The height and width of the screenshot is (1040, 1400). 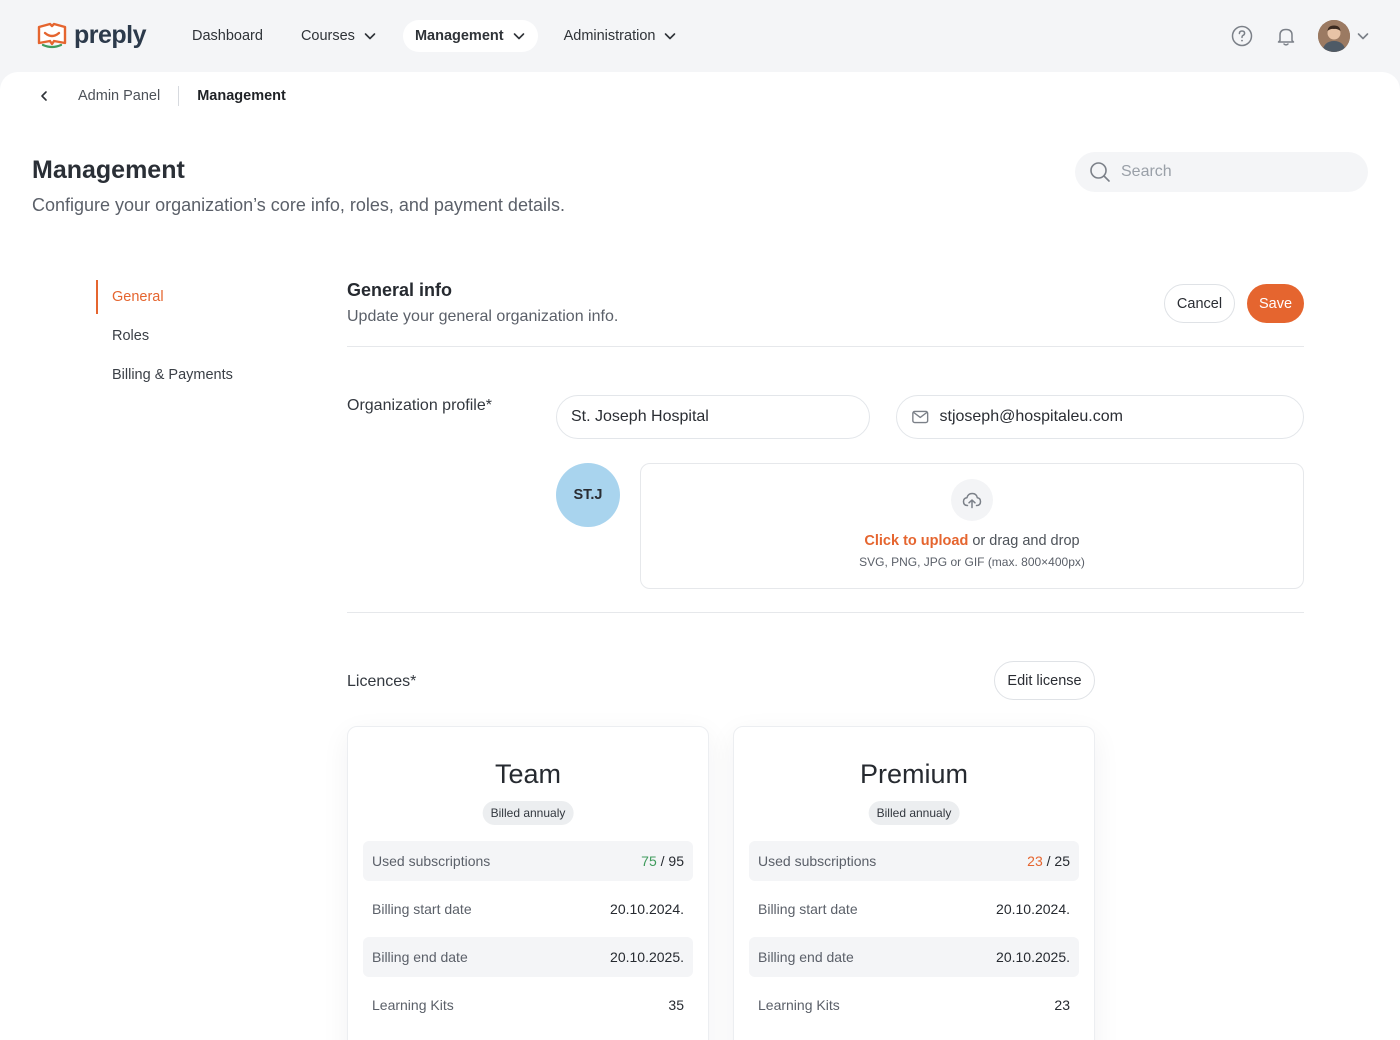 What do you see at coordinates (916, 541) in the screenshot?
I see `click-to-upload-link: Click to upload` at bounding box center [916, 541].